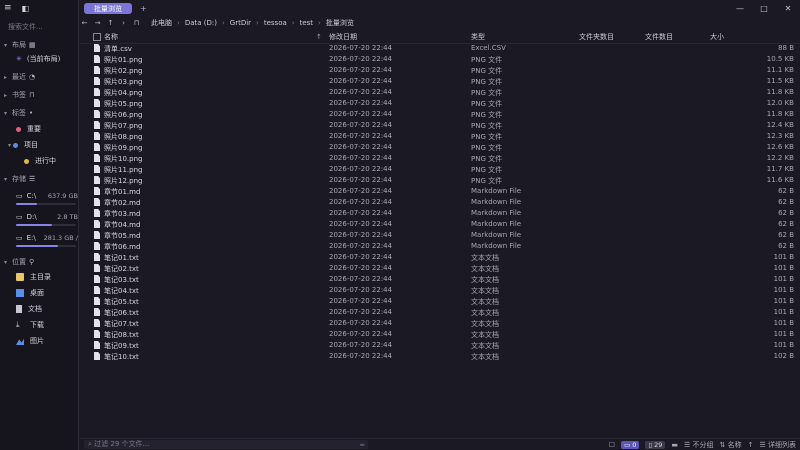 The image size is (800, 450). I want to click on location-documents: 文档, so click(39, 309).